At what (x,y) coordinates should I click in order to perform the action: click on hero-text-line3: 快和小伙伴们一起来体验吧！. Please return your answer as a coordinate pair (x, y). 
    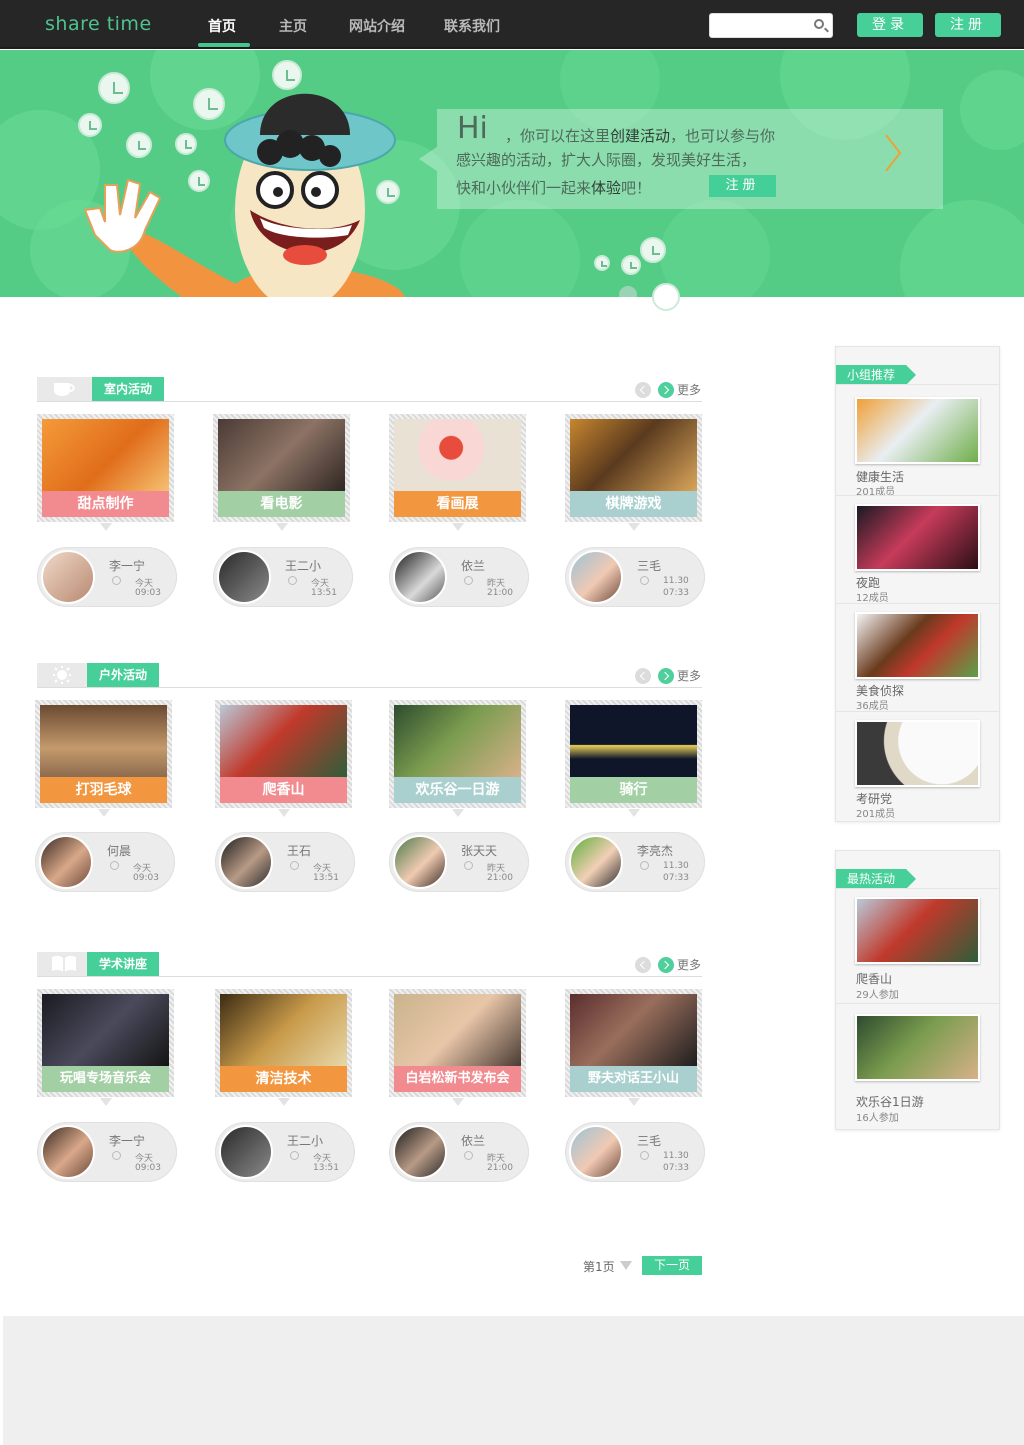
    Looking at the image, I should click on (554, 188).